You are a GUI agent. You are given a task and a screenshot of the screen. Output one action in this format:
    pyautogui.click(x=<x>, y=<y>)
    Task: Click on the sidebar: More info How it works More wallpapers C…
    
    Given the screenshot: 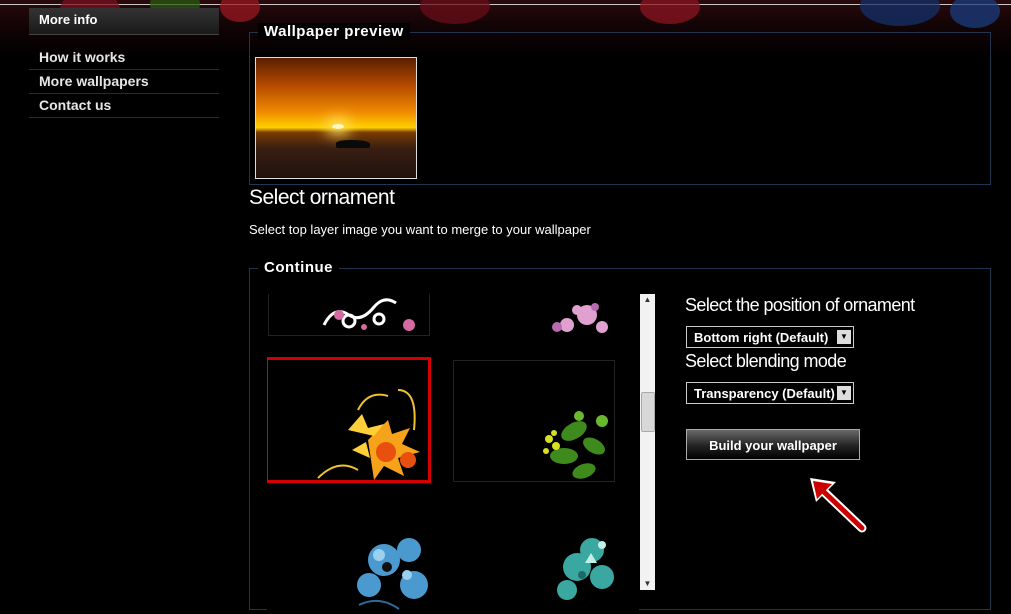 What is the action you would take?
    pyautogui.click(x=124, y=63)
    